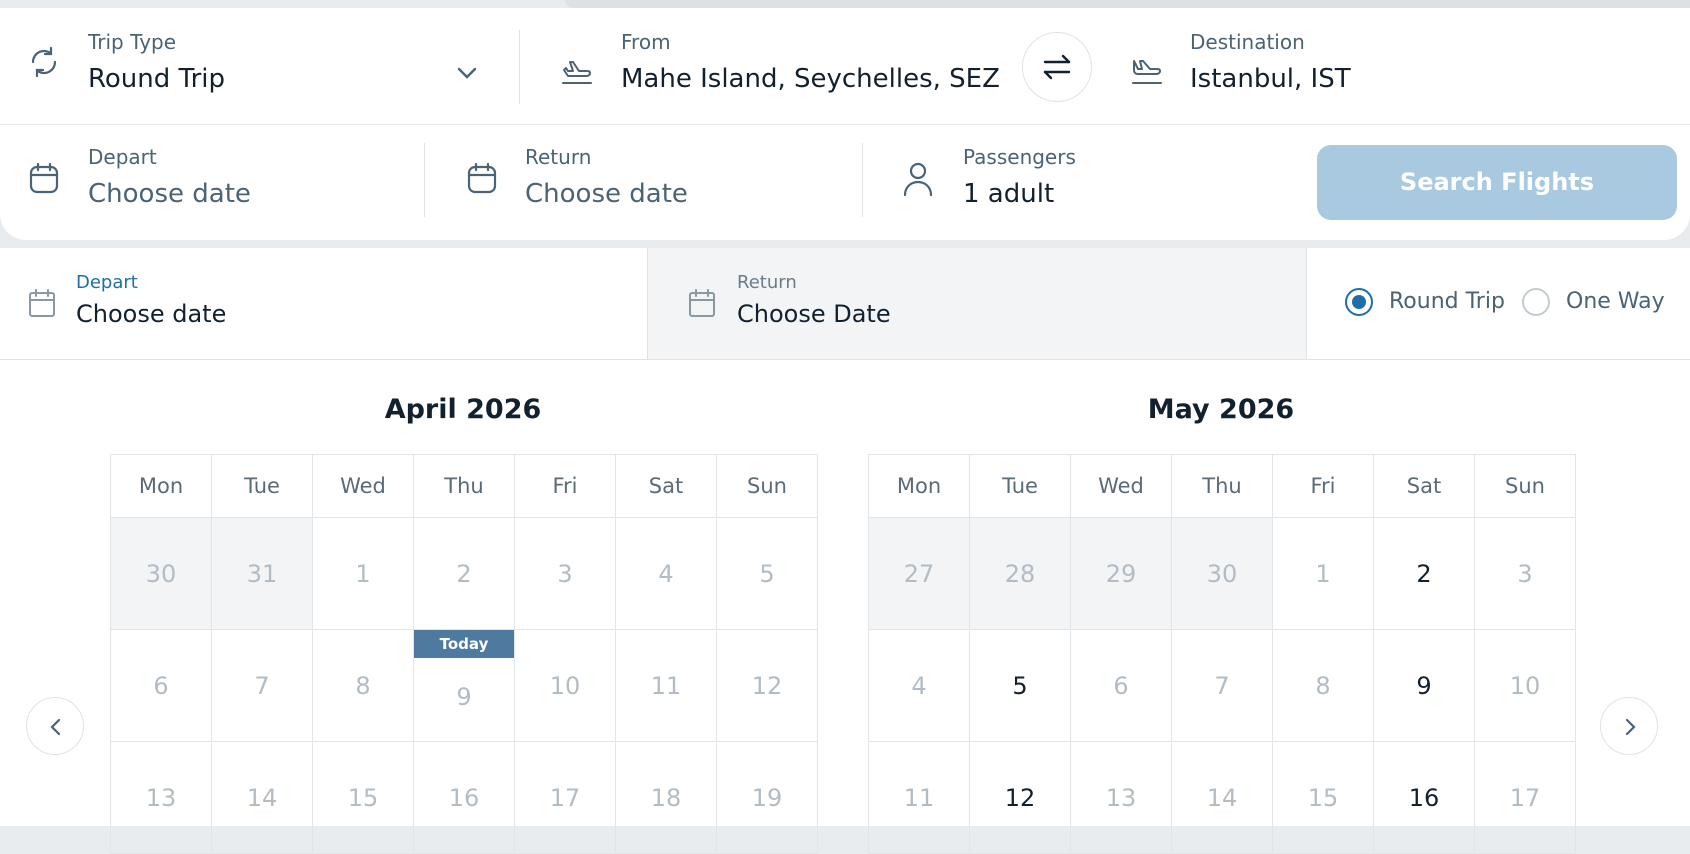 The width and height of the screenshot is (1690, 854). I want to click on radio-round-trip: Round Trip, so click(1425, 303).